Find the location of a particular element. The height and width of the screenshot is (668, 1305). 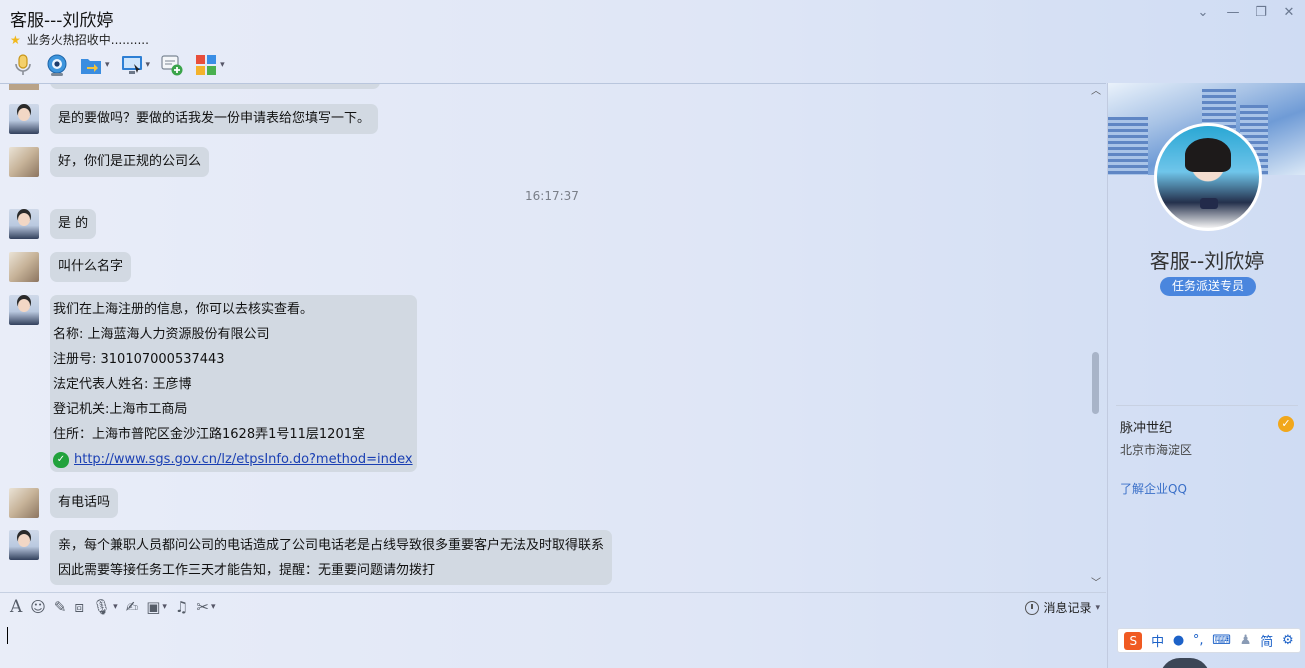

apps-icon is located at coordinates (206, 65).